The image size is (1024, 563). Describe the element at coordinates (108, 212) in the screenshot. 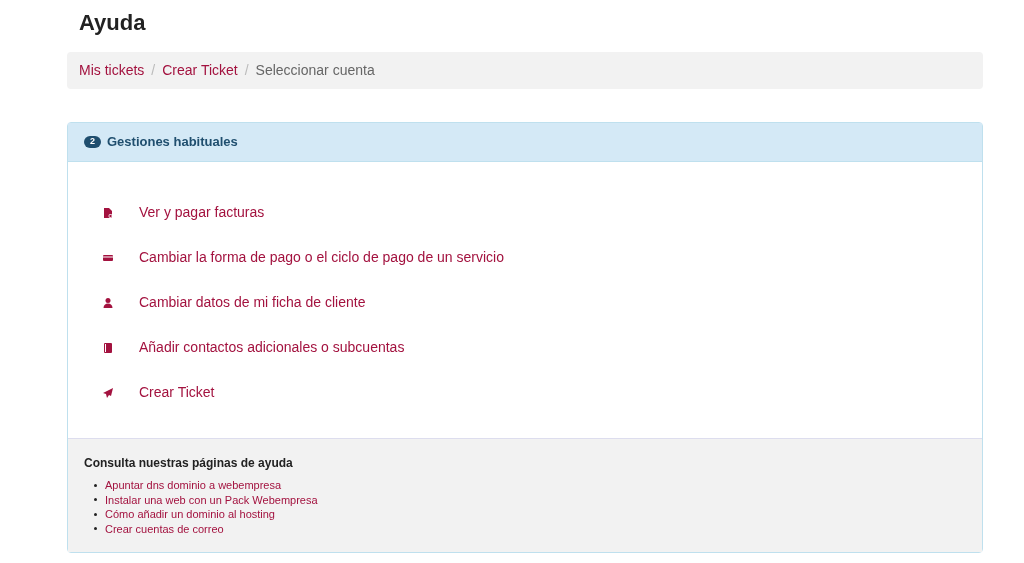

I see `document-icon` at that location.